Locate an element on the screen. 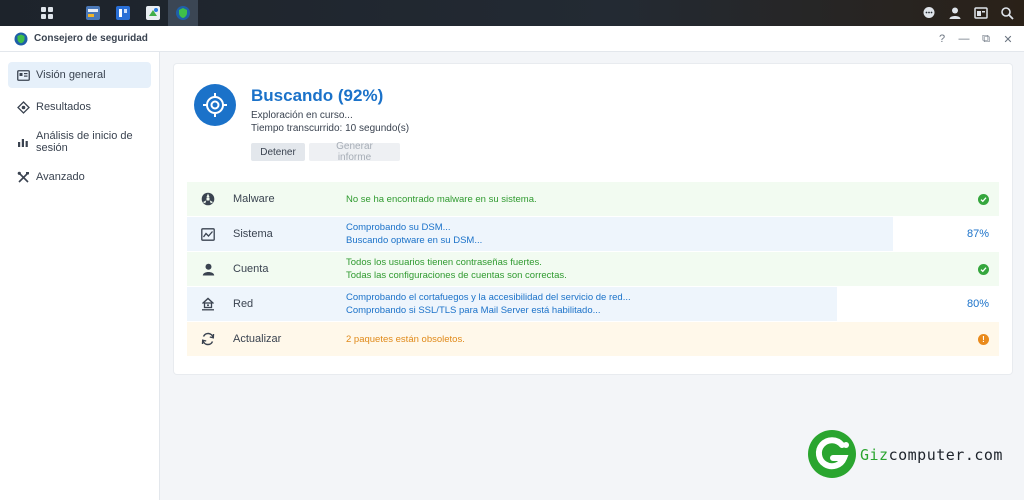 This screenshot has width=1024, height=500. shield-icon is located at coordinates (183, 13).